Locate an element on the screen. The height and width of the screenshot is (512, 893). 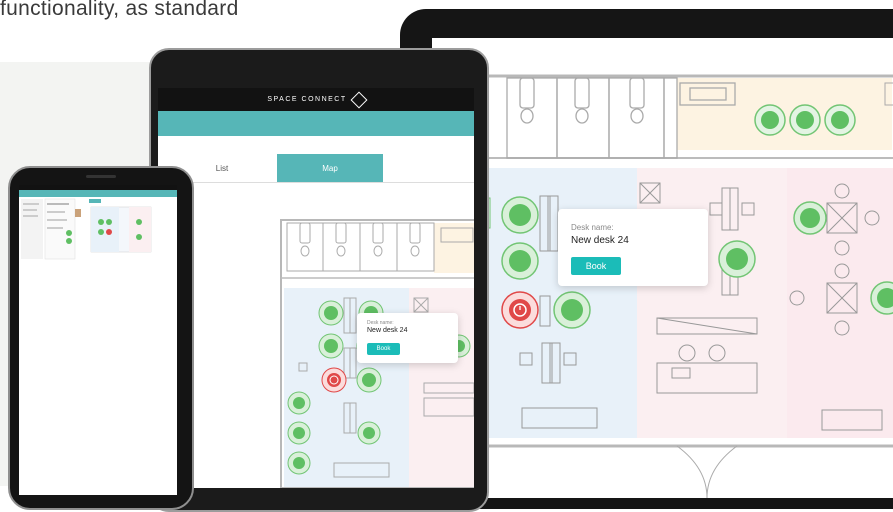
tab-map: Map is located at coordinates (330, 168).